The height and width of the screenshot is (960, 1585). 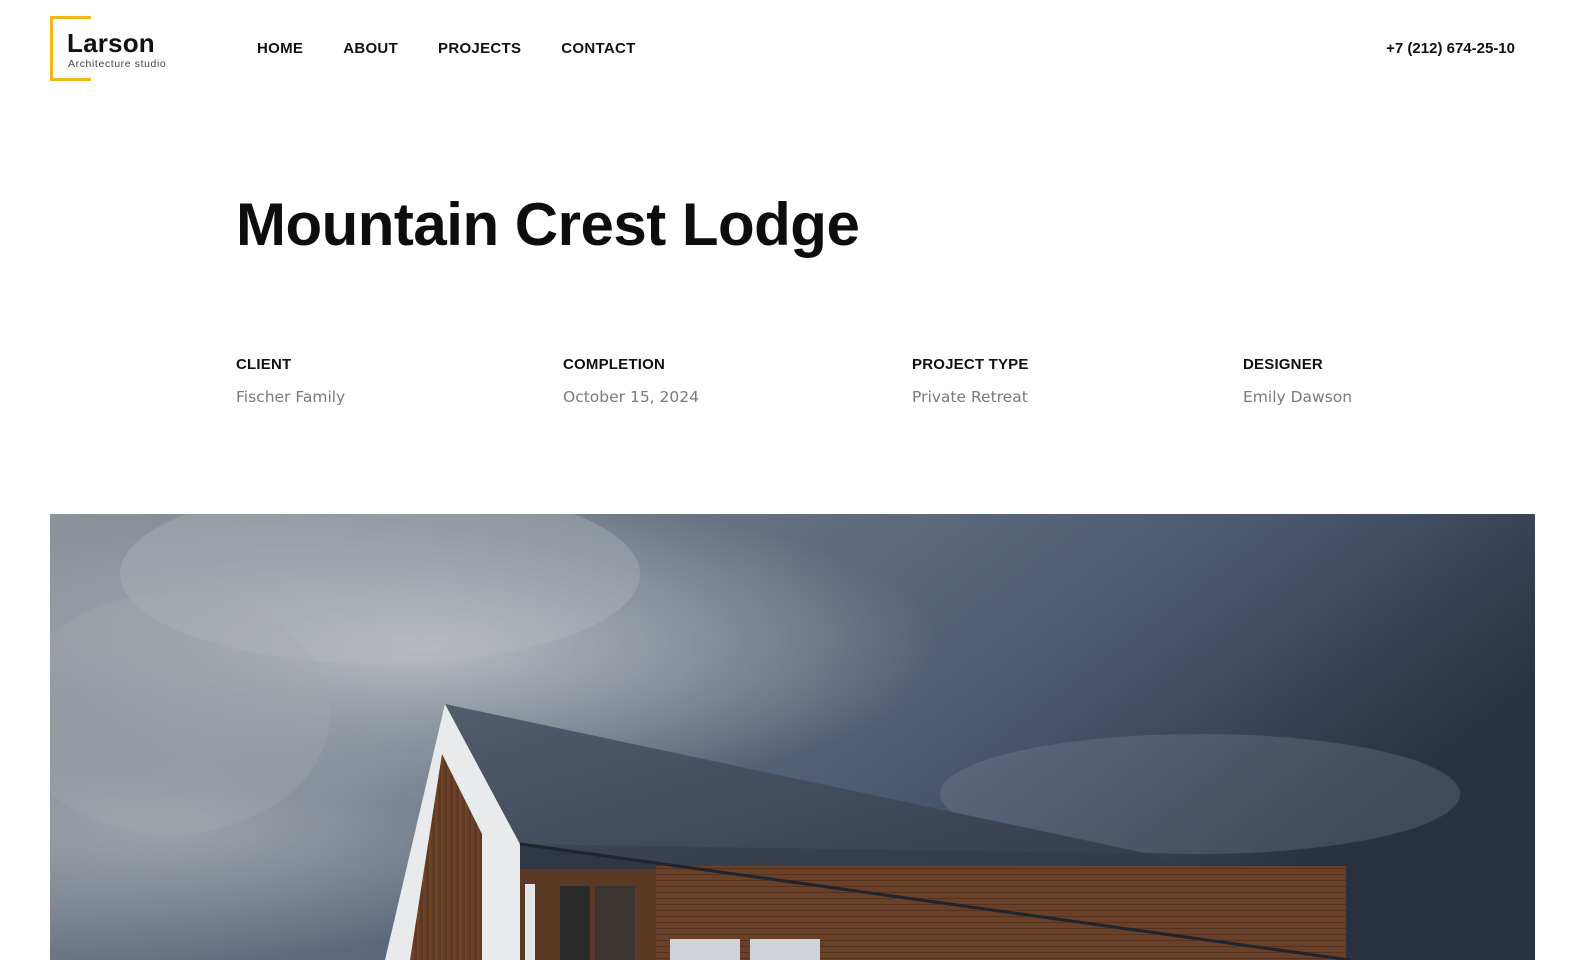 What do you see at coordinates (1298, 397) in the screenshot?
I see `detail-value: Emily Dawson` at bounding box center [1298, 397].